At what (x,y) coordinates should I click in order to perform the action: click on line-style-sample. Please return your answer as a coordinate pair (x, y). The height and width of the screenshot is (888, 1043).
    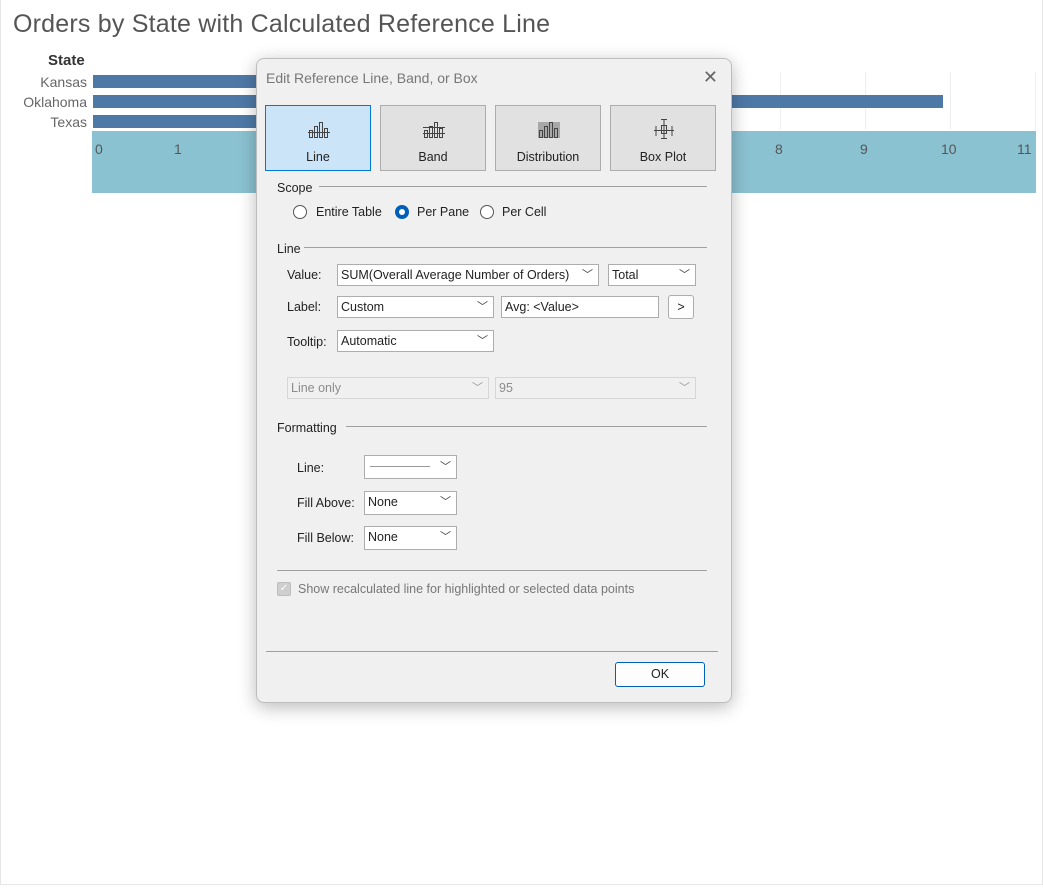
    Looking at the image, I should click on (400, 466).